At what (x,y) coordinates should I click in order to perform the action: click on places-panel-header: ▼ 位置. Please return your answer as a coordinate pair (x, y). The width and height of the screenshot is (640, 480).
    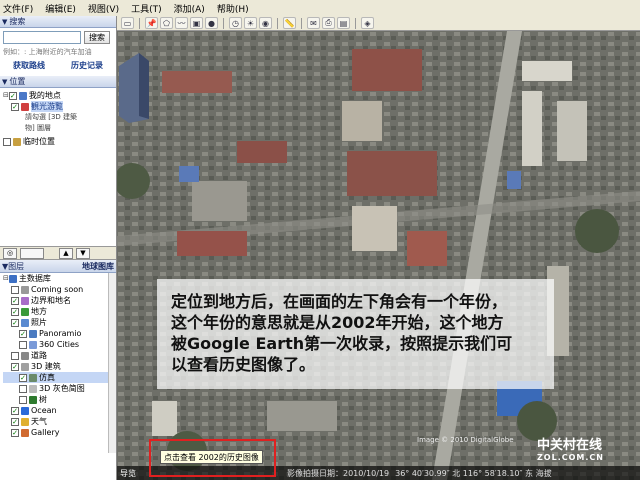
    Looking at the image, I should click on (58, 82).